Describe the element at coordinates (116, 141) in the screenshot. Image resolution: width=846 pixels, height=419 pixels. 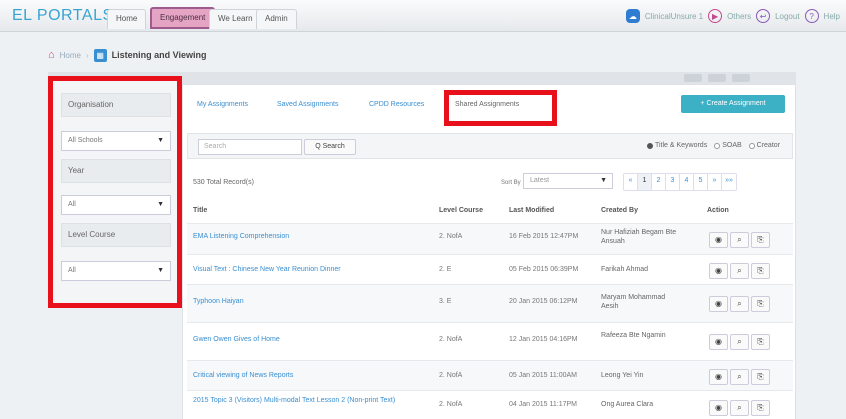
I see `school-select: All Schools ▼` at that location.